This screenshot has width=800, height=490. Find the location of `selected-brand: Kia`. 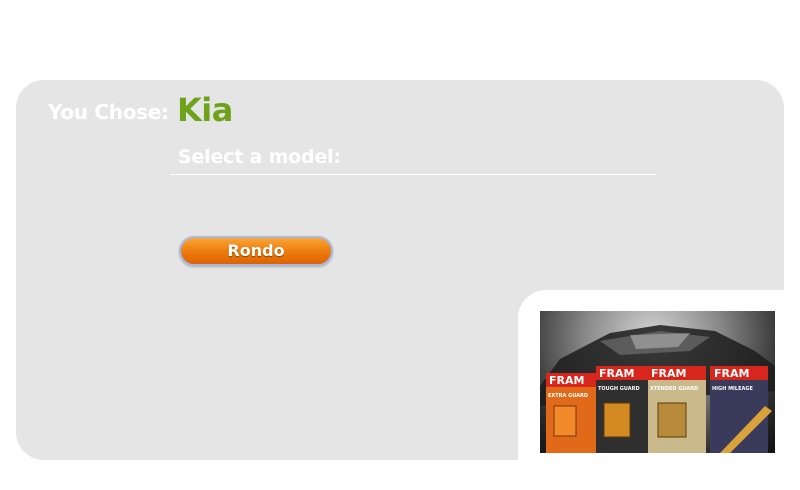

selected-brand: Kia is located at coordinates (205, 110).